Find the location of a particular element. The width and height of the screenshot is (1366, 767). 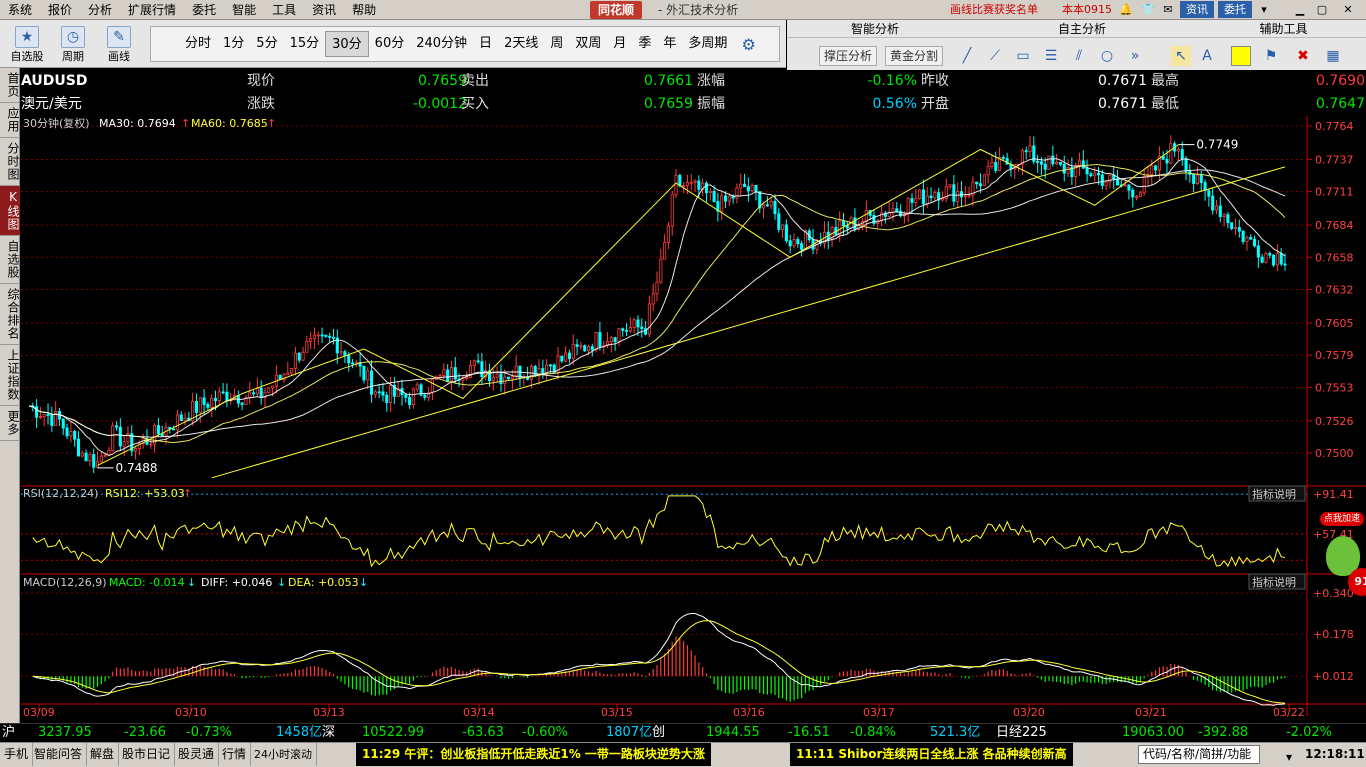

self-select-button: ★ 自选股 is located at coordinates (27, 45).